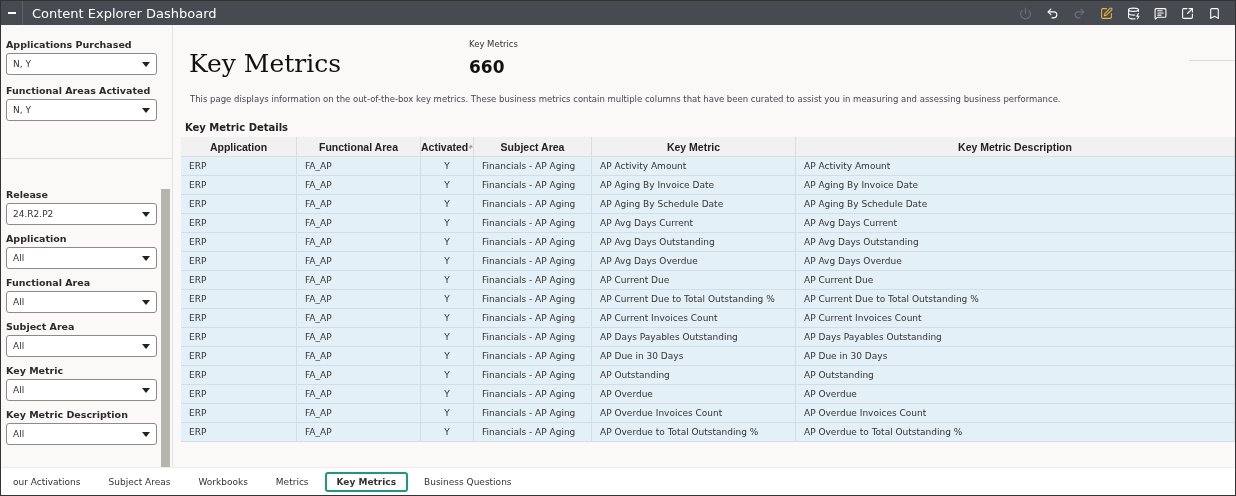 The image size is (1236, 496). What do you see at coordinates (11, 13) in the screenshot?
I see `minus-icon` at bounding box center [11, 13].